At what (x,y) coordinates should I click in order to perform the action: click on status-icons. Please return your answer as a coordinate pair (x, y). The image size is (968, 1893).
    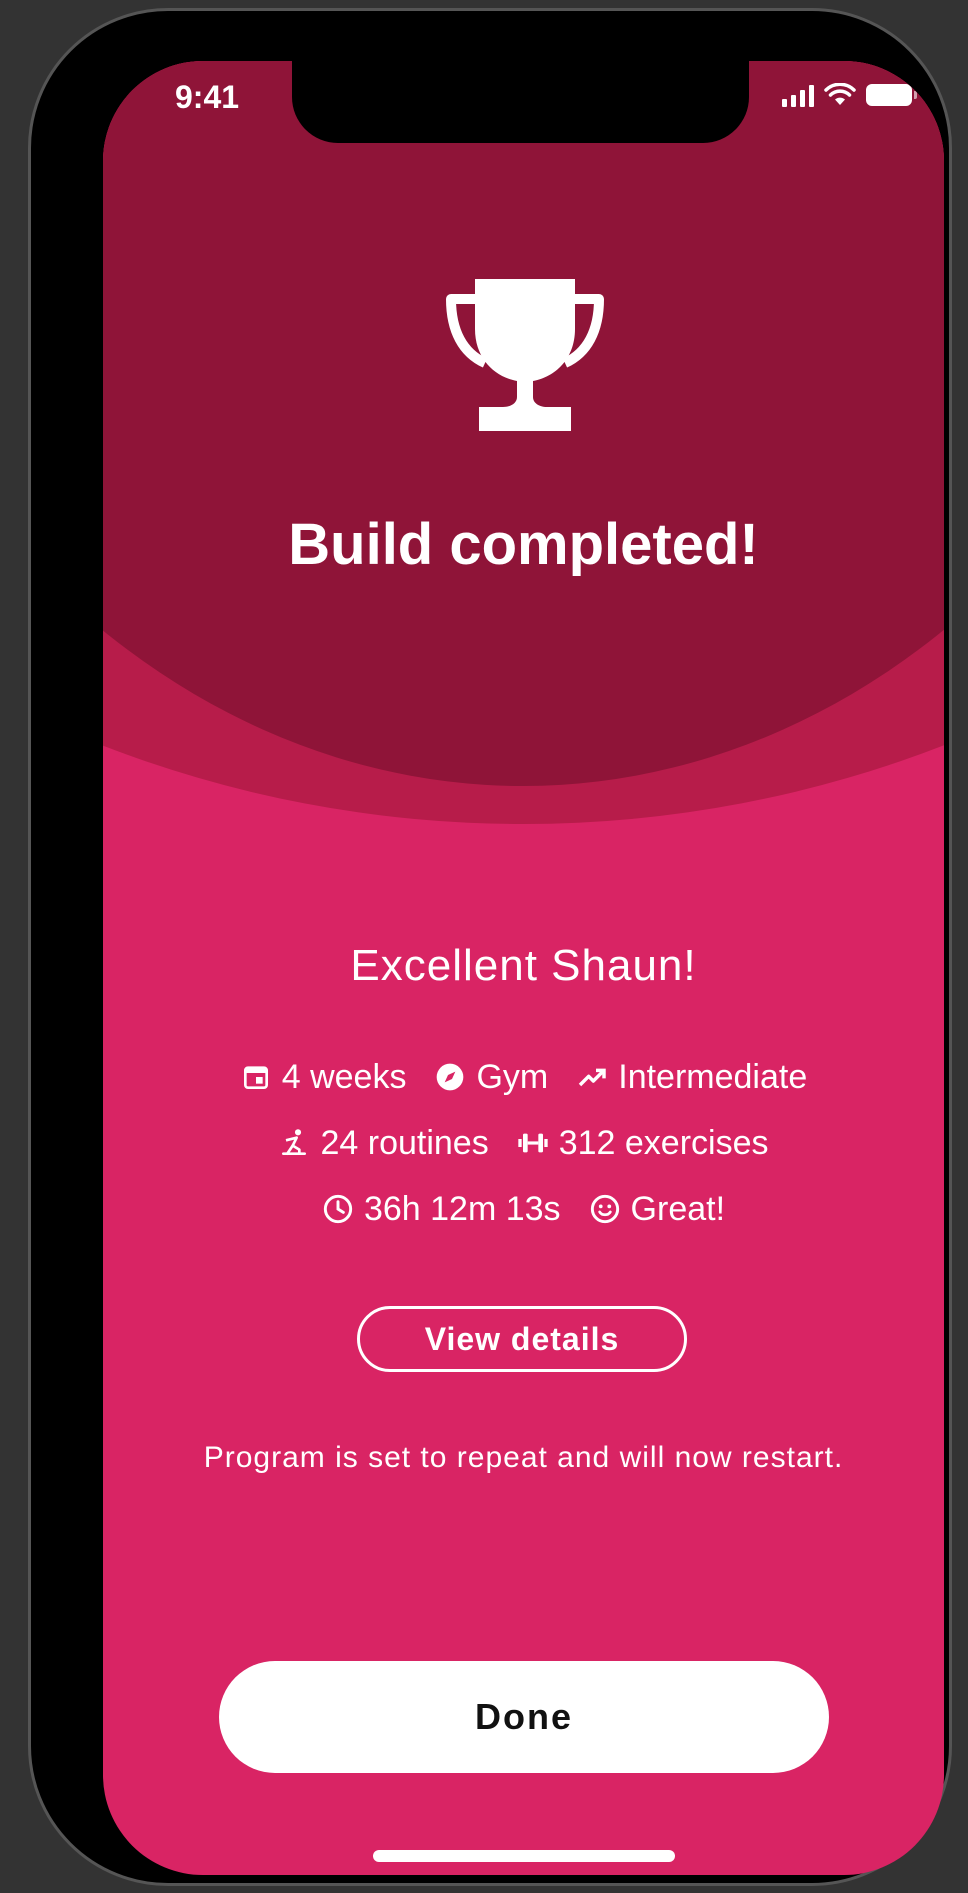
    Looking at the image, I should click on (849, 95).